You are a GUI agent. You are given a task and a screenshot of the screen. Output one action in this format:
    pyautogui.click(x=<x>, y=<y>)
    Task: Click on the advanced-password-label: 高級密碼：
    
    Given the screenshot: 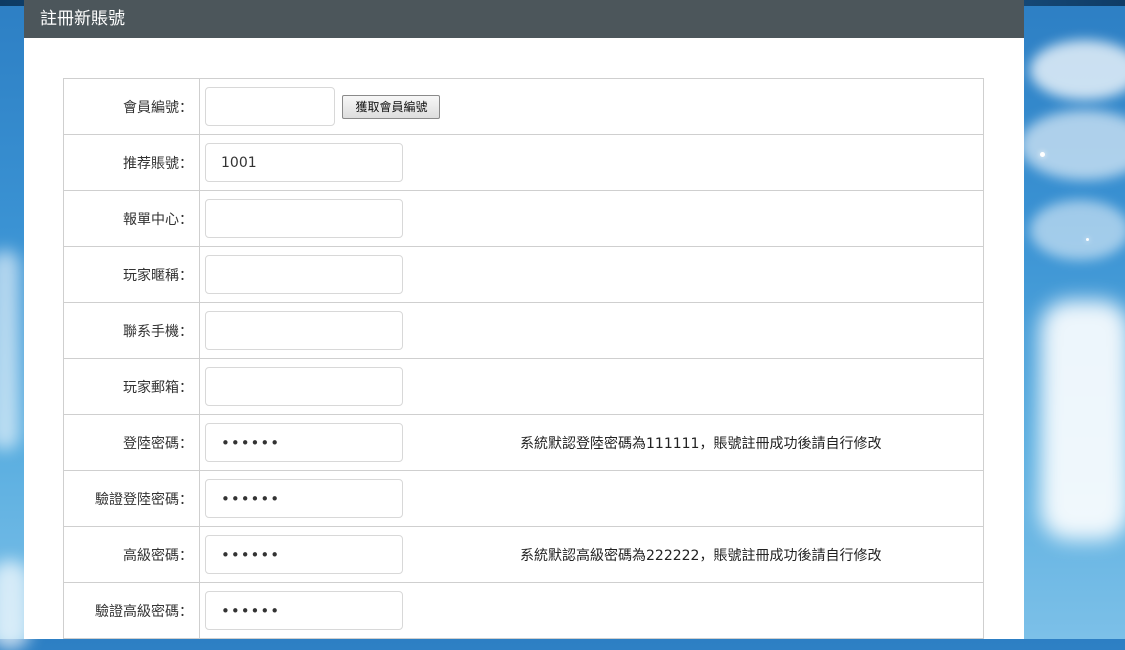 What is the action you would take?
    pyautogui.click(x=131, y=554)
    